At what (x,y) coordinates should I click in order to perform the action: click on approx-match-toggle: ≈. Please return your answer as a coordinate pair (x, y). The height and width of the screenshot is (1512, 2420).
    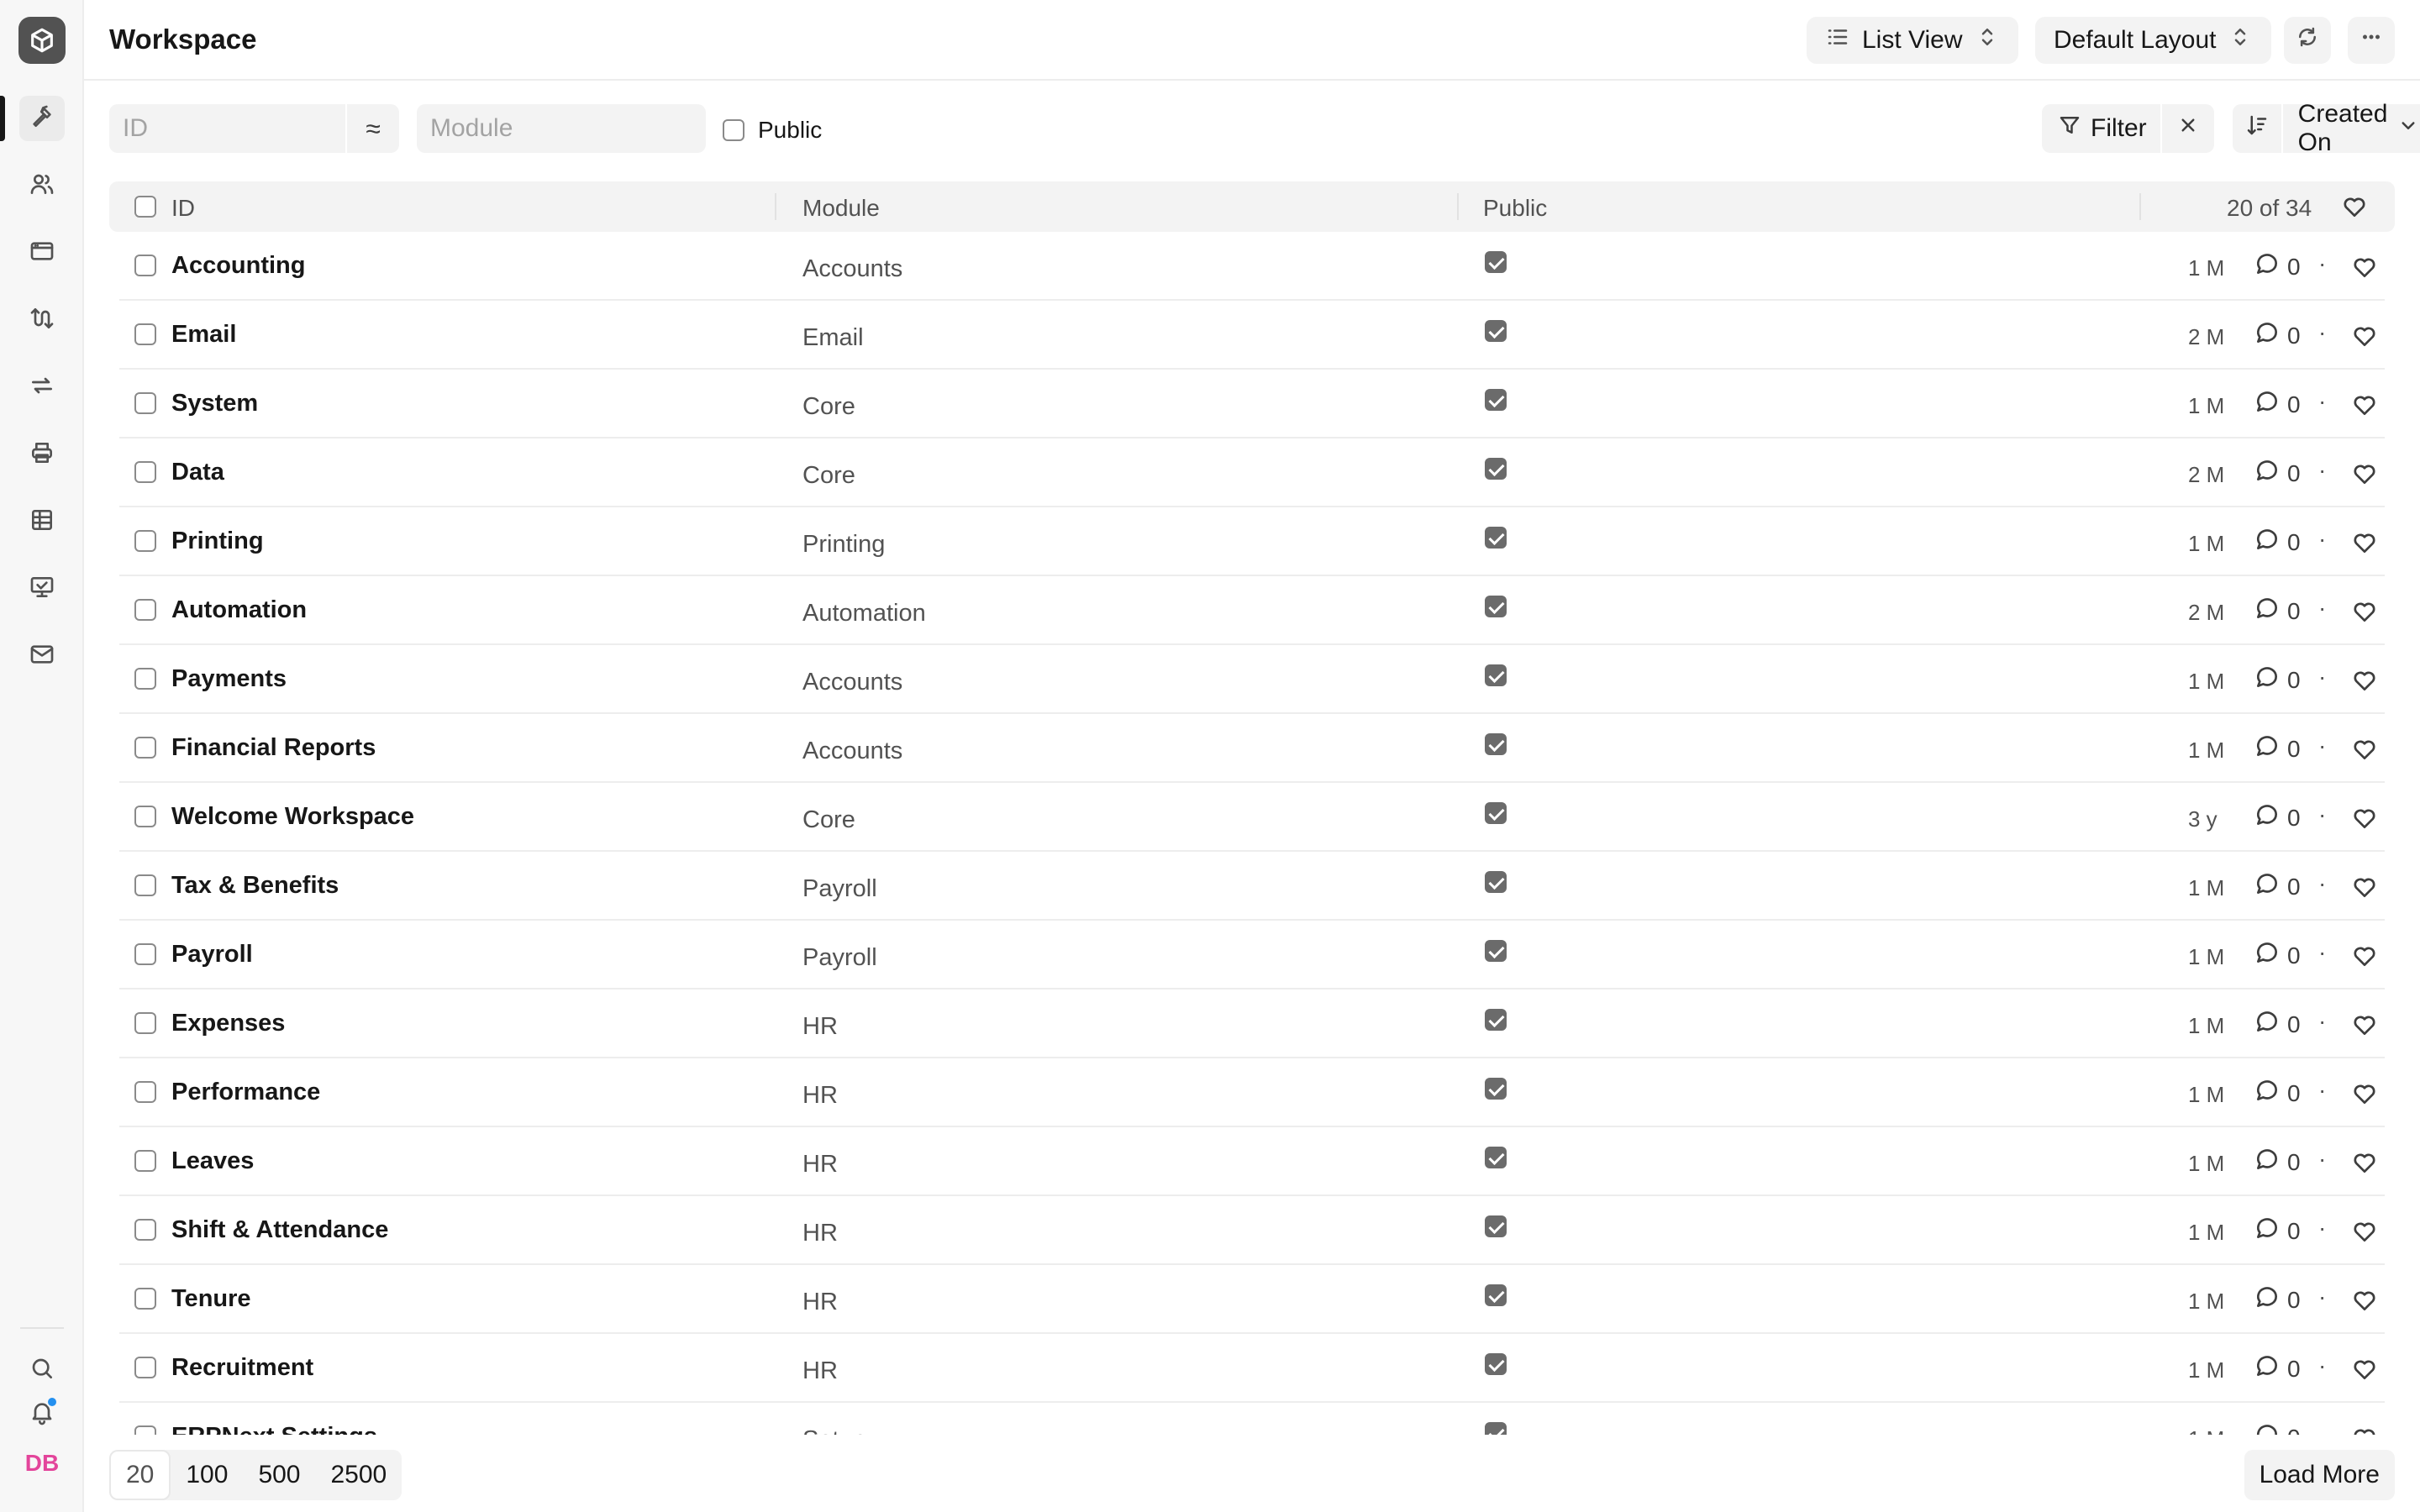
    Looking at the image, I should click on (372, 128).